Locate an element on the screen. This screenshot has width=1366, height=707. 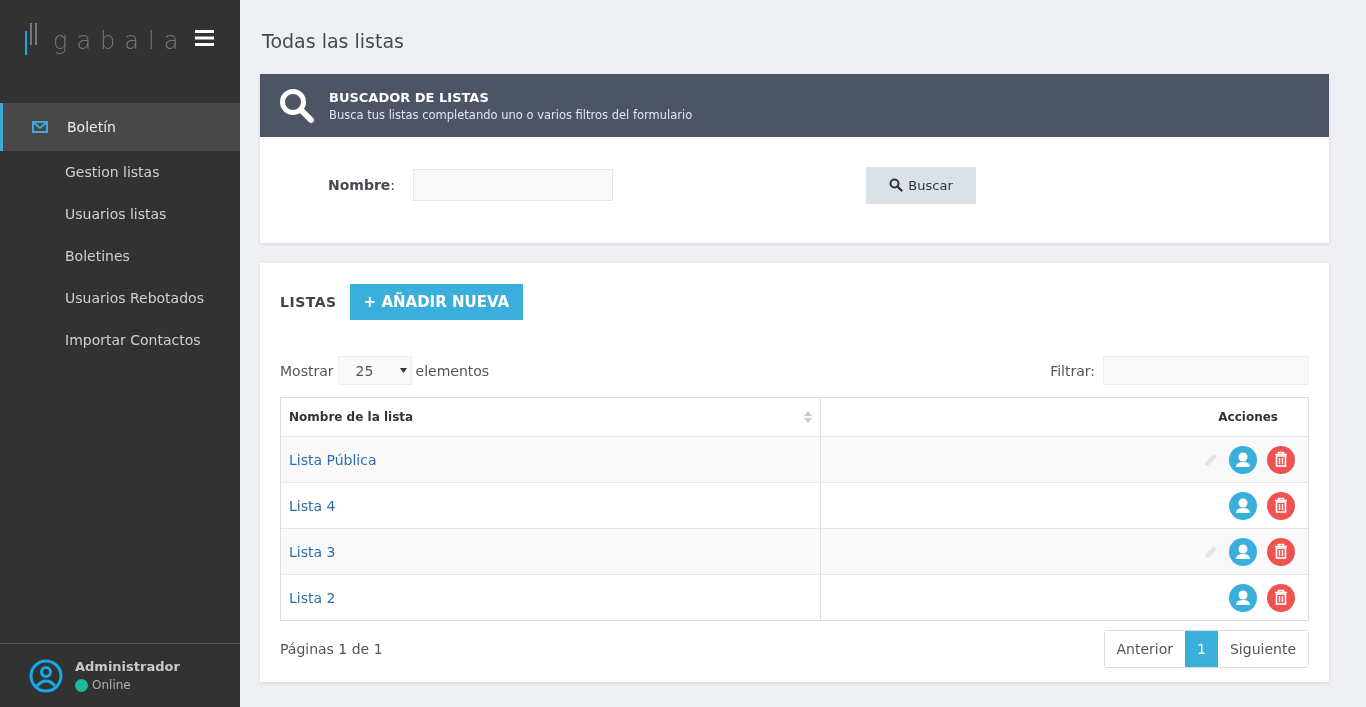
search-button: Buscar is located at coordinates (921, 185).